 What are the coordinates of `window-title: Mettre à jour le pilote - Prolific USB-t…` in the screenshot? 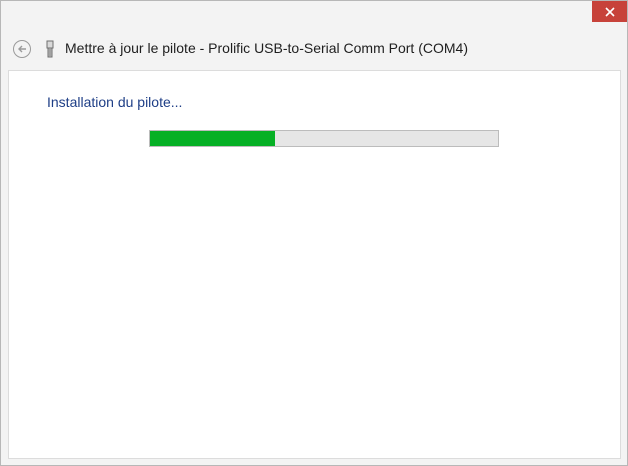 It's located at (266, 48).